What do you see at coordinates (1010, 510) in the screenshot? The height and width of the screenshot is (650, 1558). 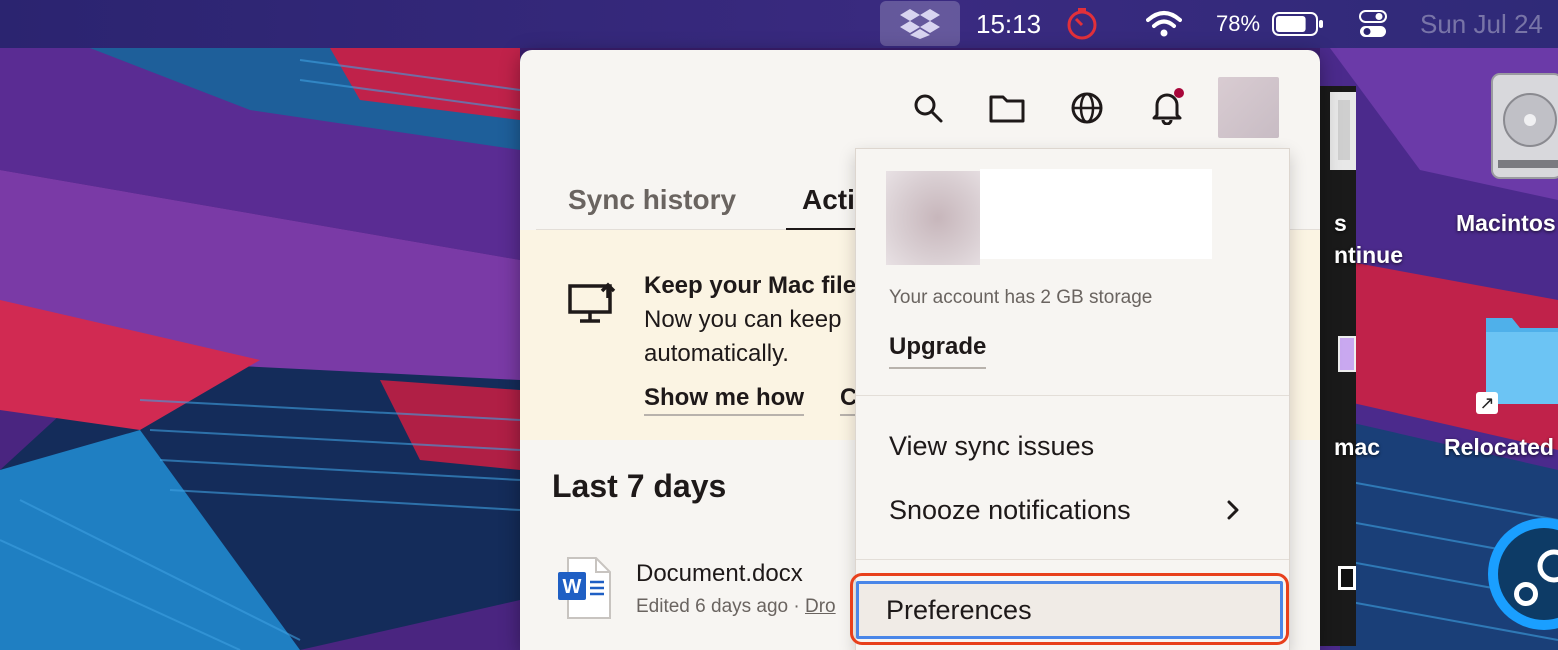 I see `snooze-notifications-item: Snooze notifications` at bounding box center [1010, 510].